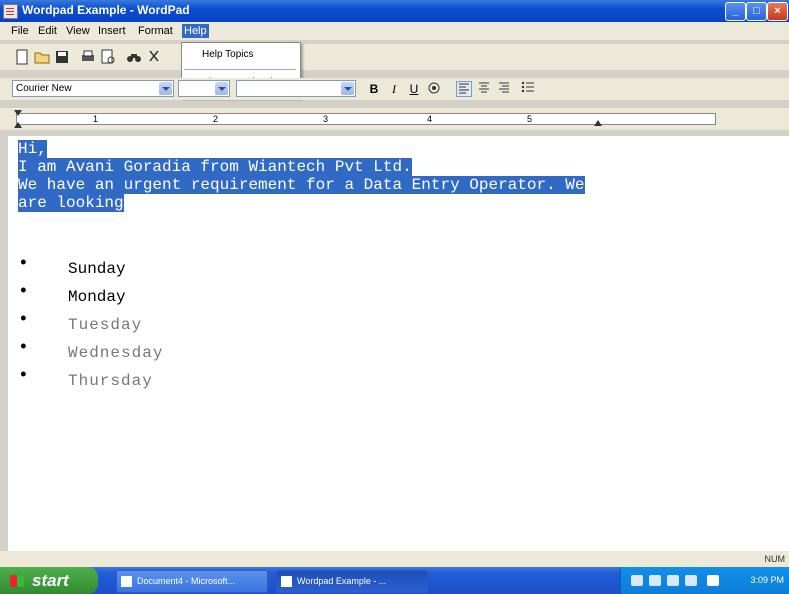 This screenshot has width=789, height=594. What do you see at coordinates (44, 88) in the screenshot?
I see `font-name-value: Courier New` at bounding box center [44, 88].